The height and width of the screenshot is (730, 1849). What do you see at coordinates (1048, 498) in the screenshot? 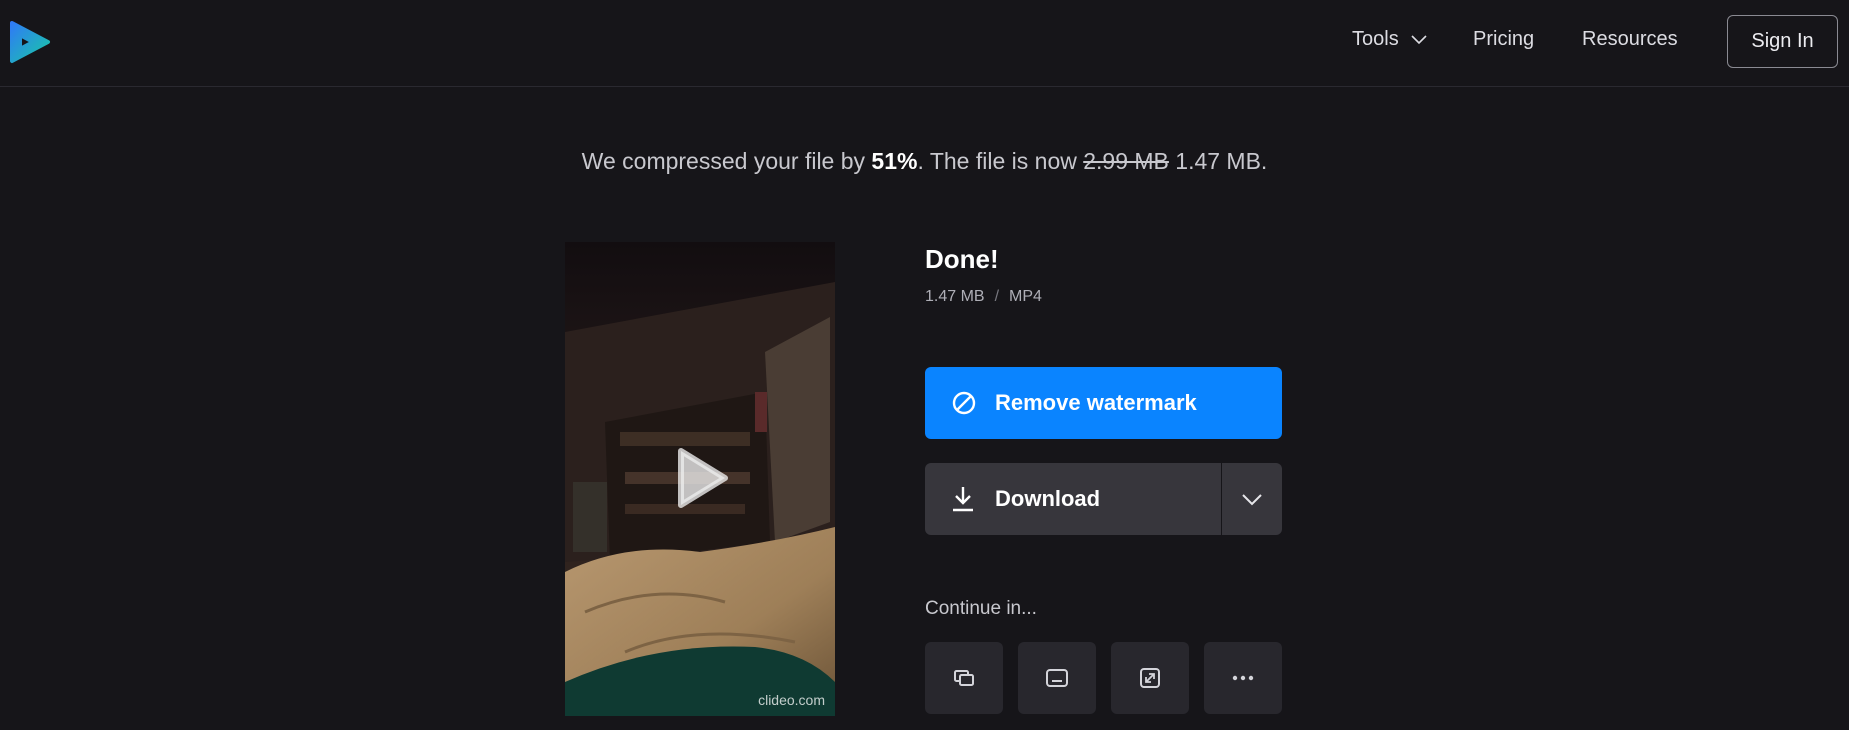
I see `download-label: Download` at bounding box center [1048, 498].